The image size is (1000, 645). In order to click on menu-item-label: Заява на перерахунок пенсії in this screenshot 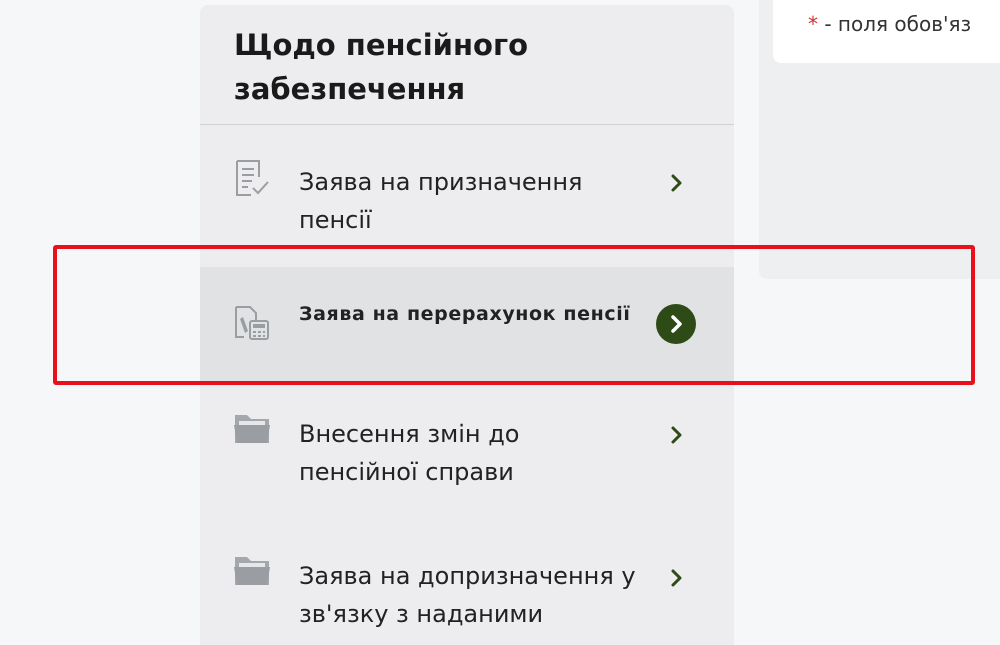, I will do `click(465, 314)`.